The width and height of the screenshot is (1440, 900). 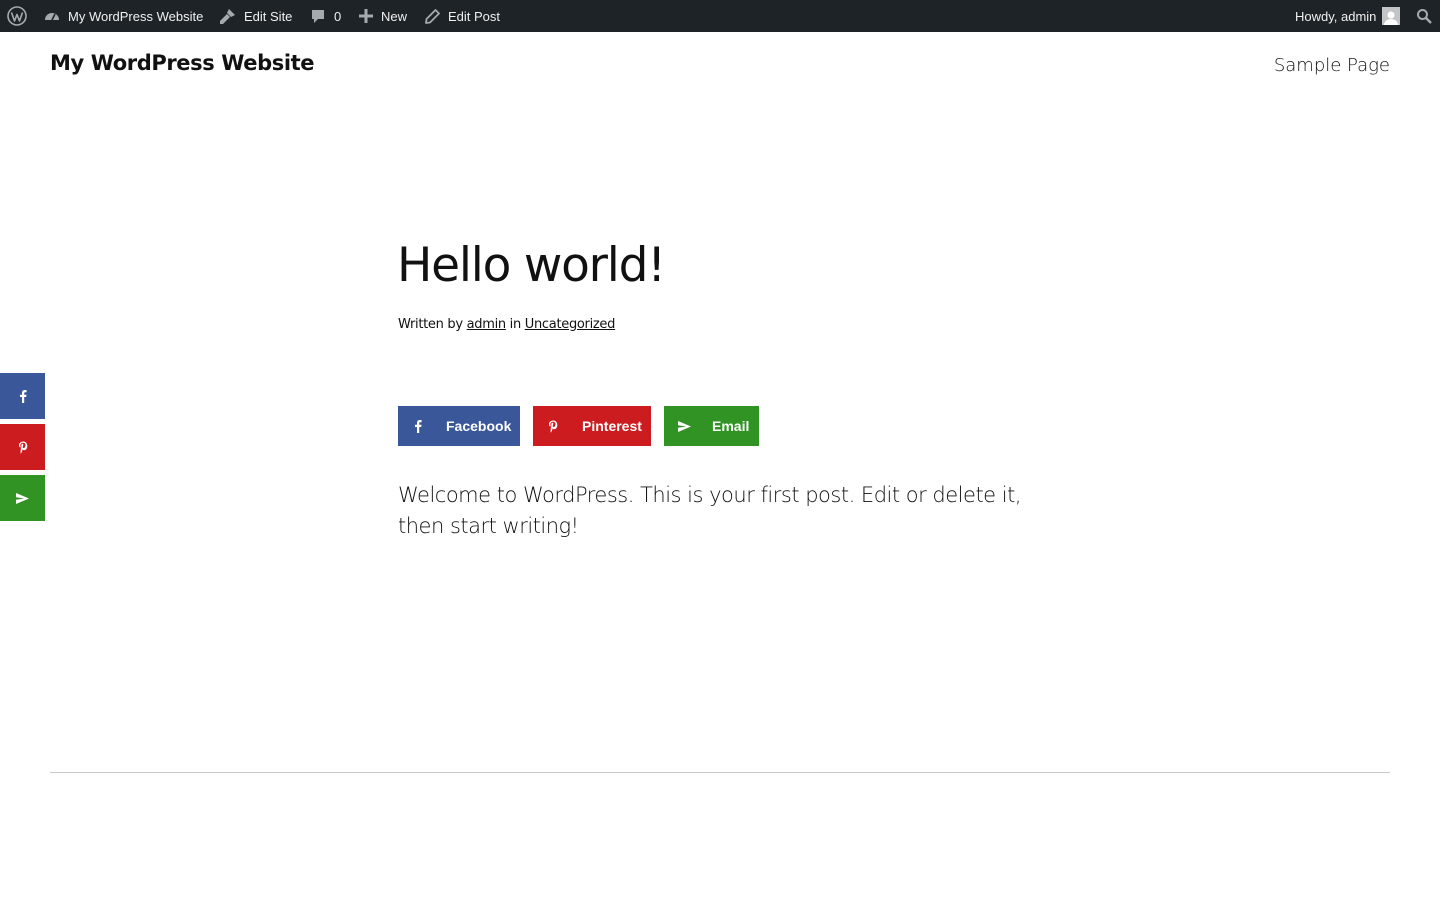 What do you see at coordinates (182, 63) in the screenshot?
I see `site-title: My WordPress Website` at bounding box center [182, 63].